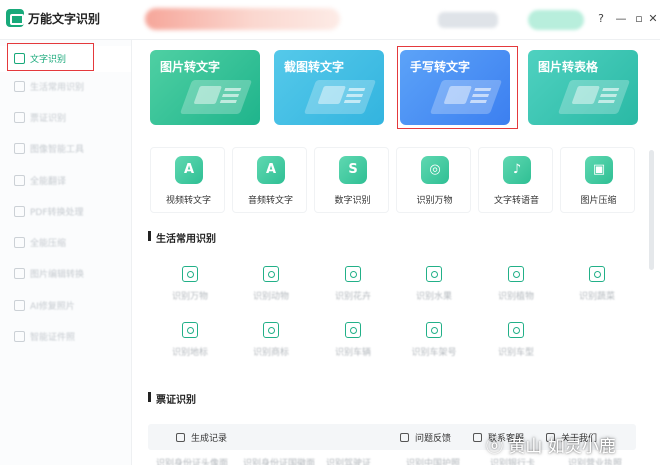 The width and height of the screenshot is (660, 465). Describe the element at coordinates (434, 201) in the screenshot. I see `tool-label: 识别万物` at that location.